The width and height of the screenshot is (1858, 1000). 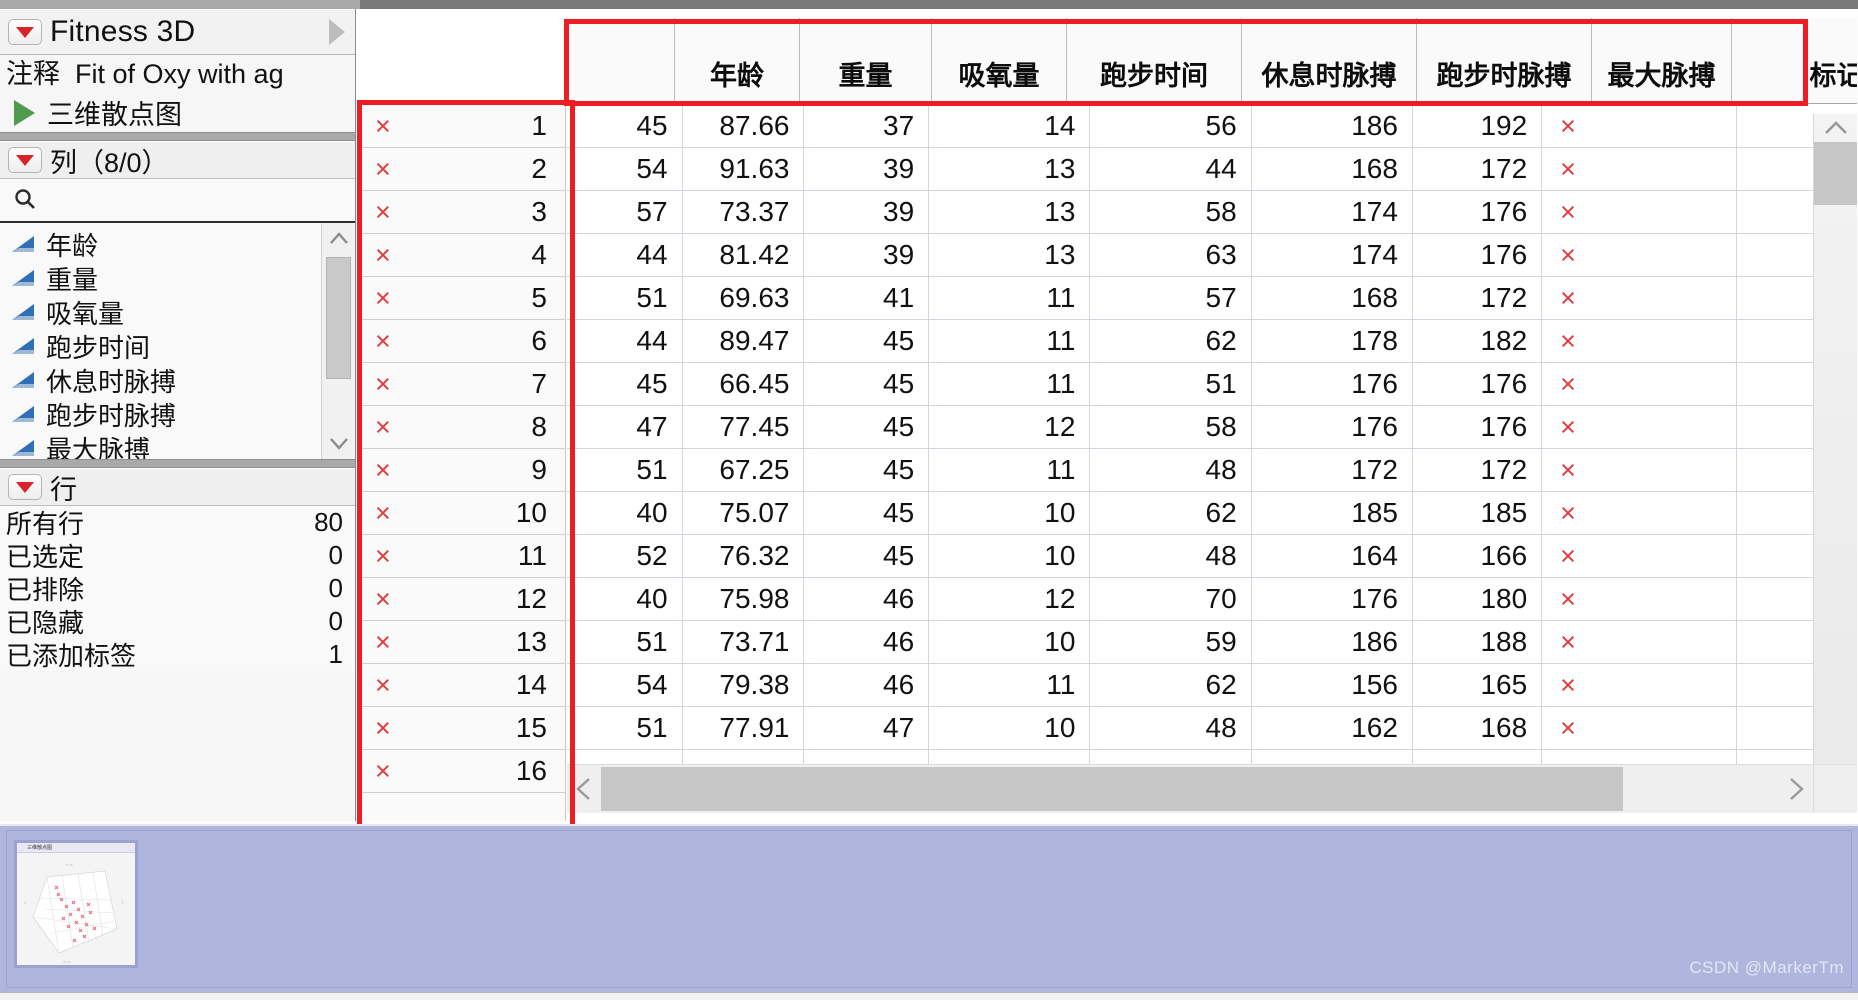 What do you see at coordinates (461, 212) in the screenshot?
I see `row-number-cell: × 3` at bounding box center [461, 212].